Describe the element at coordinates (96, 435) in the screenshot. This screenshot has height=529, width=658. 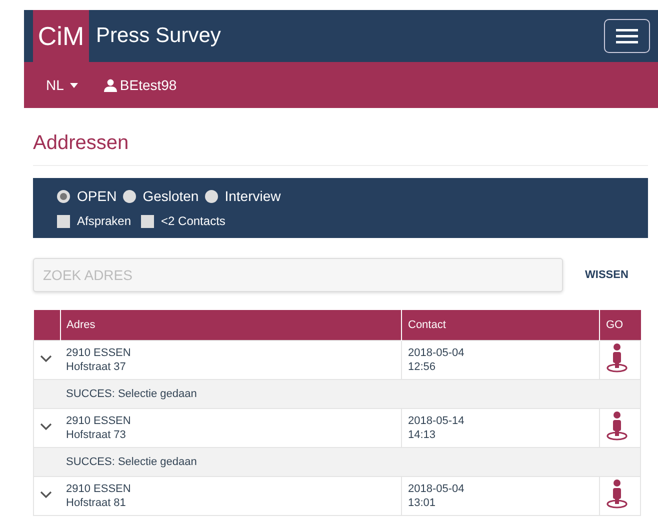
I see `street: Hofstraat 73` at that location.